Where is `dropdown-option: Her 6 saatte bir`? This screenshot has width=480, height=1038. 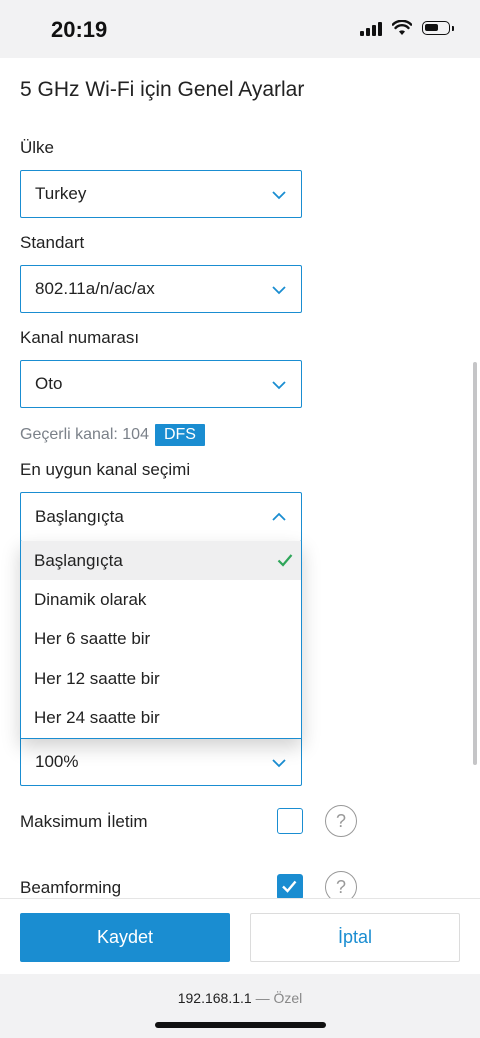 dropdown-option: Her 6 saatte bir is located at coordinates (161, 639).